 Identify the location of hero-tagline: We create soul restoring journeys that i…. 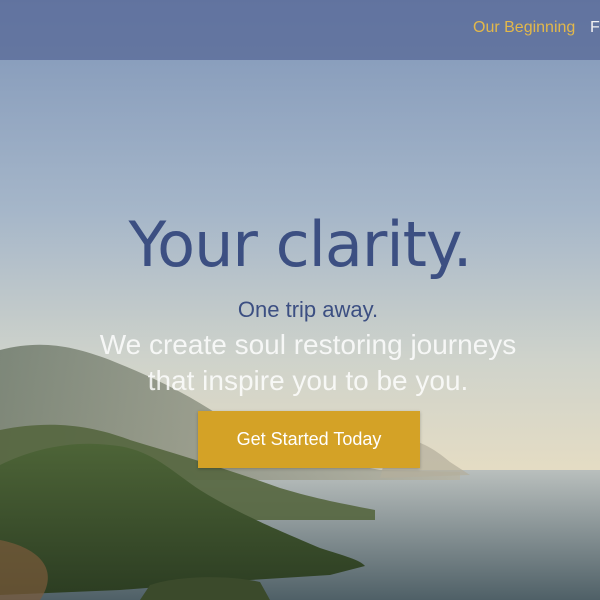
(300, 363).